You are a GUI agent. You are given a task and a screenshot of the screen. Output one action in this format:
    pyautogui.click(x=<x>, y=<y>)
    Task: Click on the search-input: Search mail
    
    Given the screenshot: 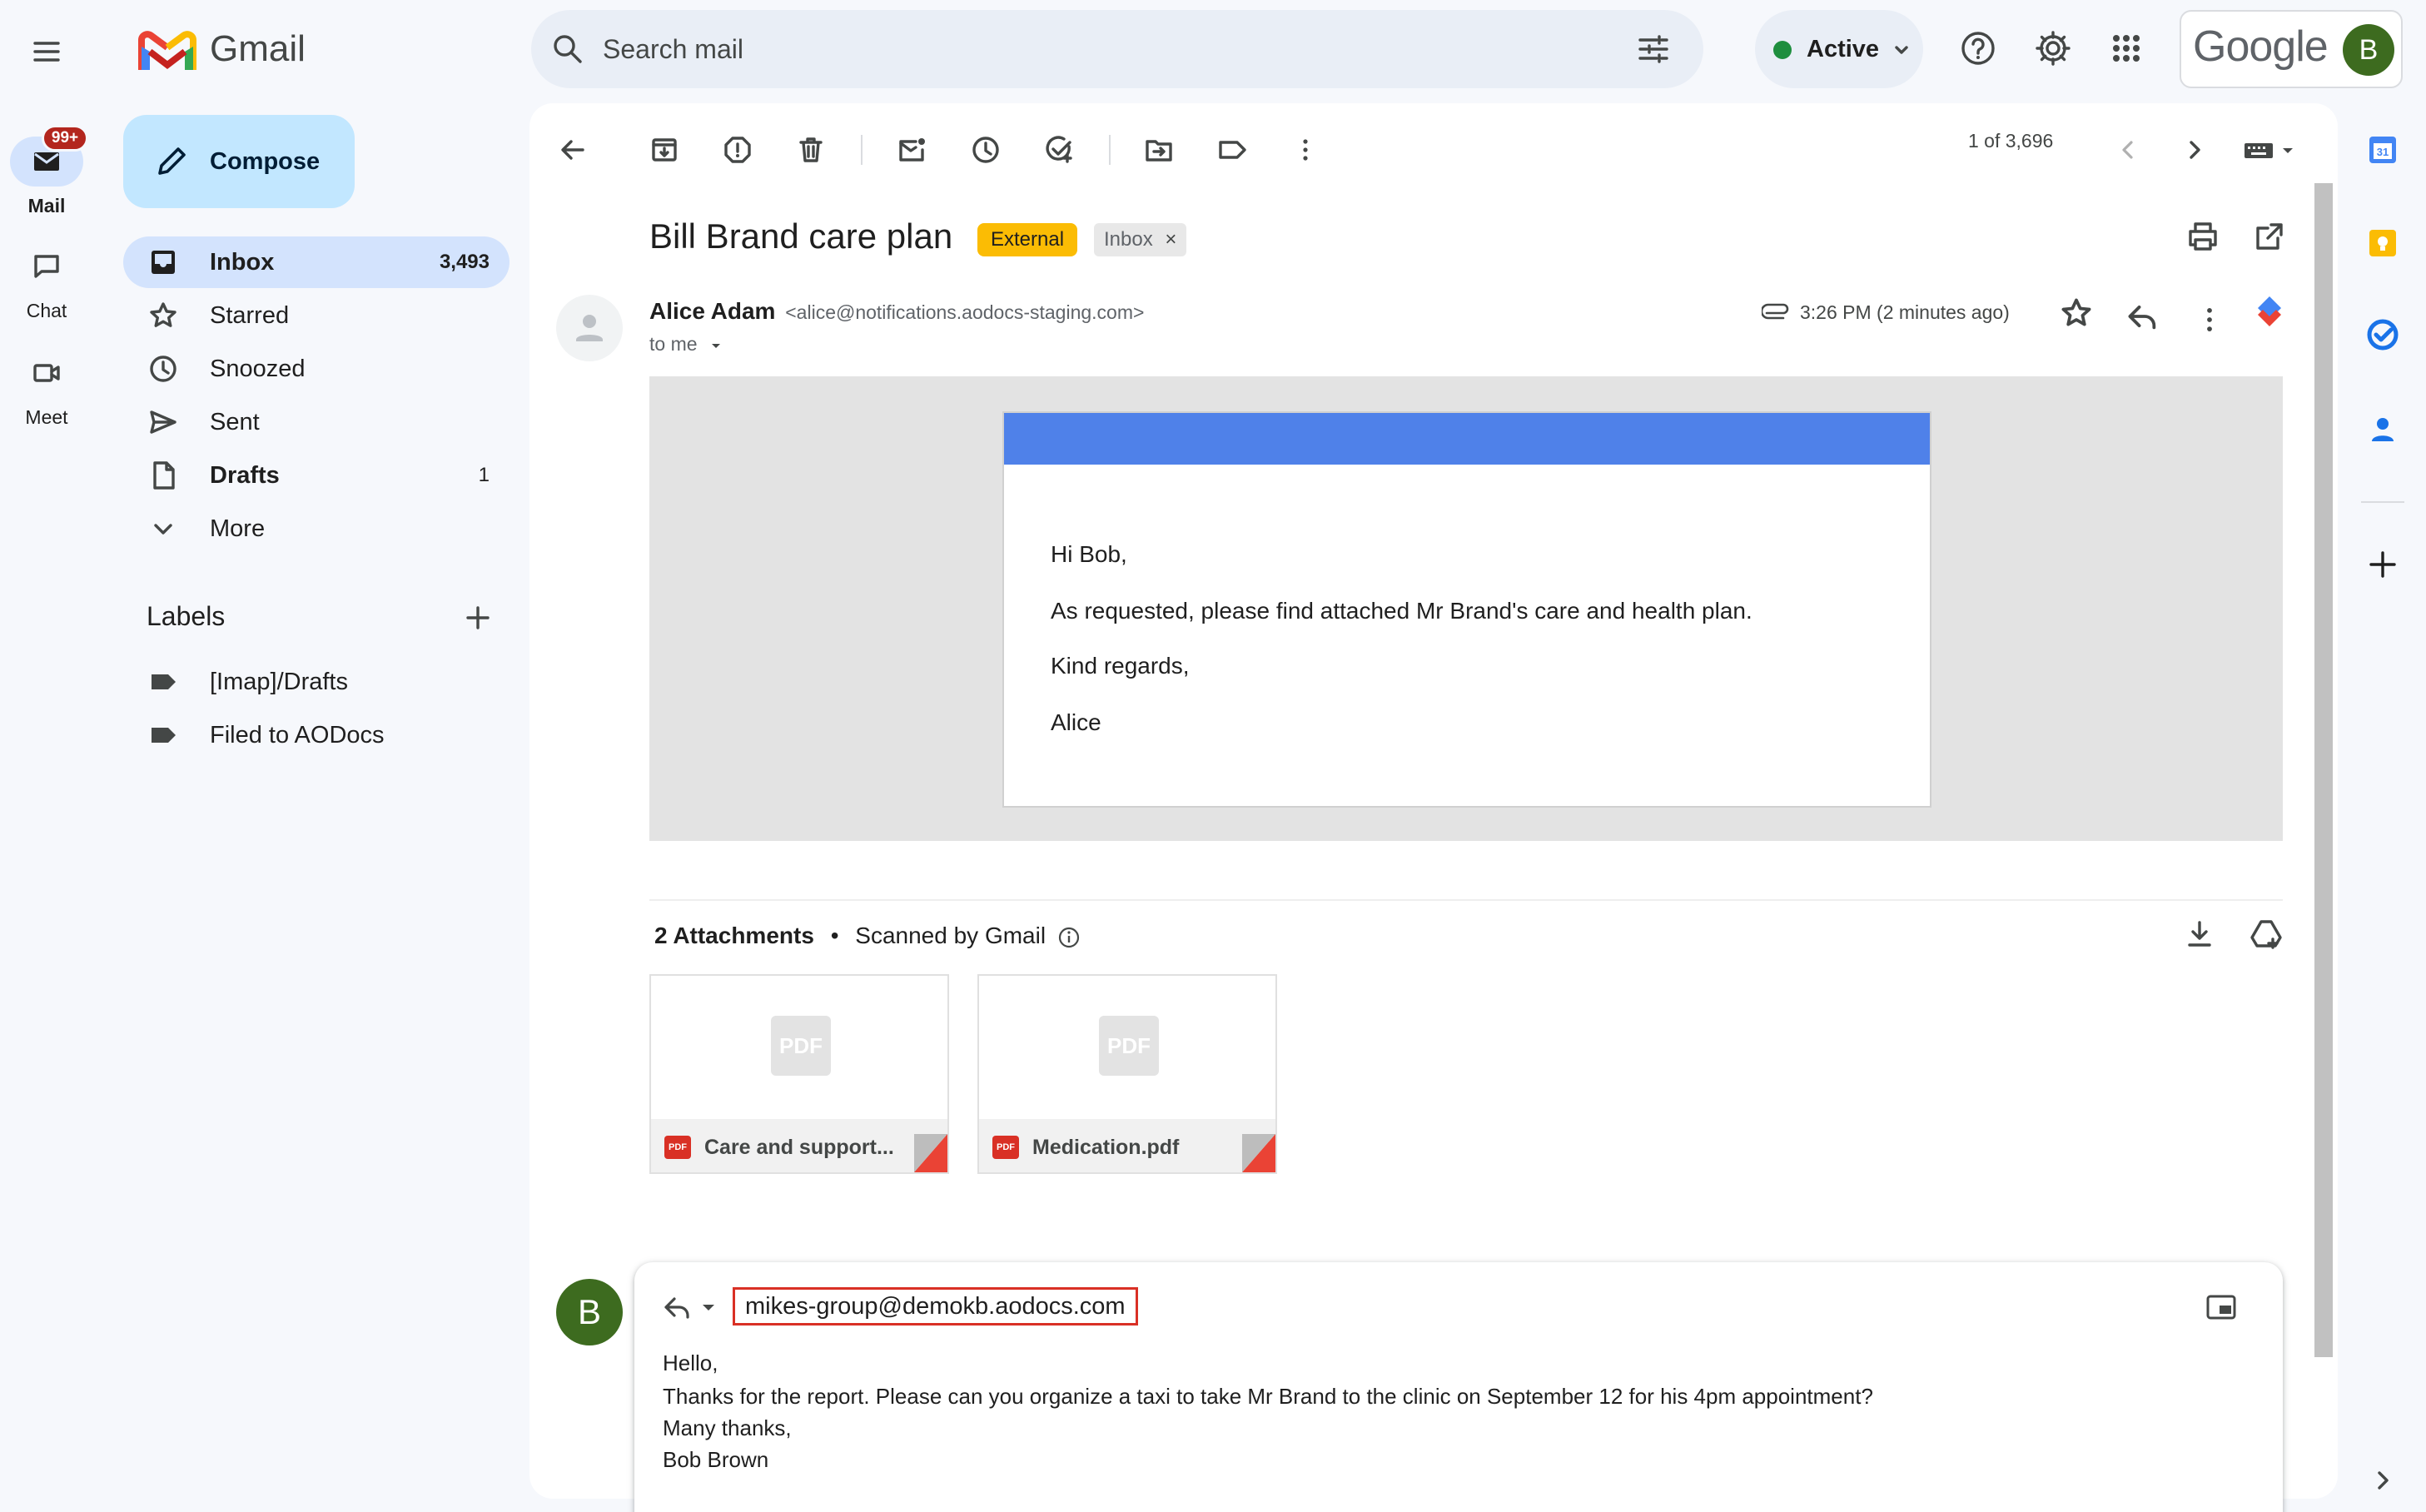 What is the action you would take?
    pyautogui.click(x=673, y=49)
    